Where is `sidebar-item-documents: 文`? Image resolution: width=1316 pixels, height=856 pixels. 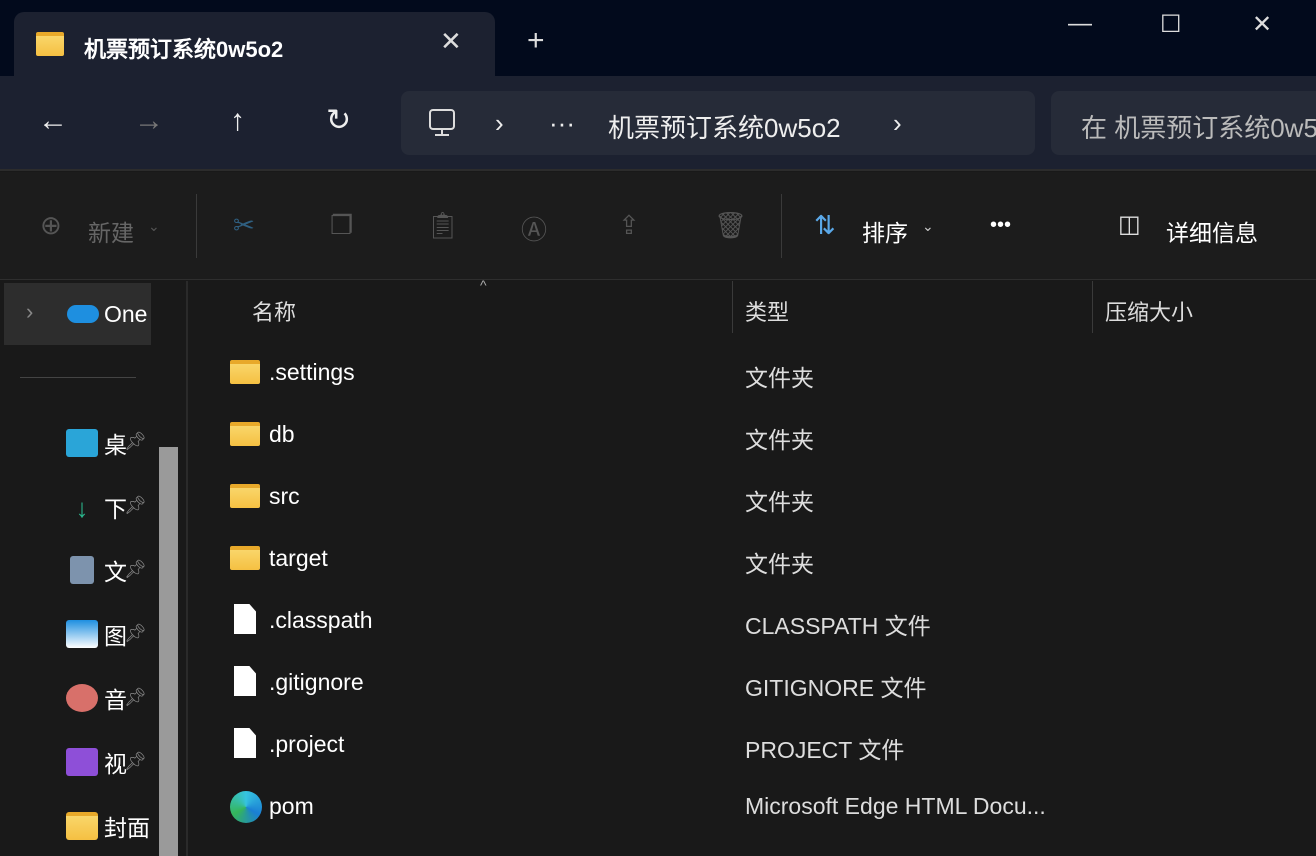 sidebar-item-documents: 文 is located at coordinates (96, 570).